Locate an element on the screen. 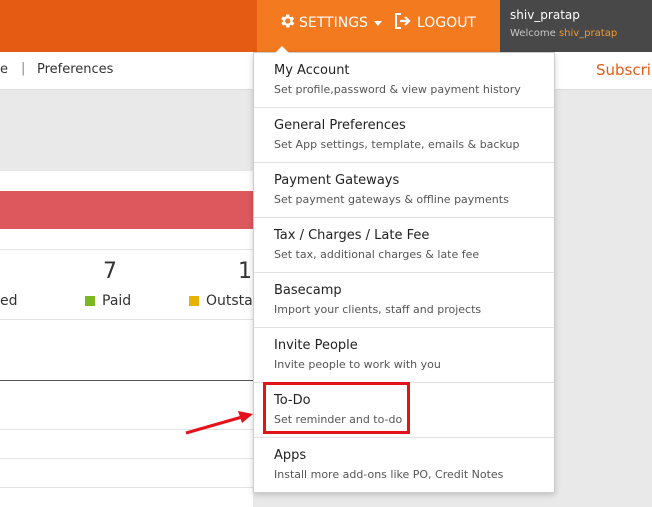 Image resolution: width=652 pixels, height=507 pixels. highlight-box is located at coordinates (336, 408).